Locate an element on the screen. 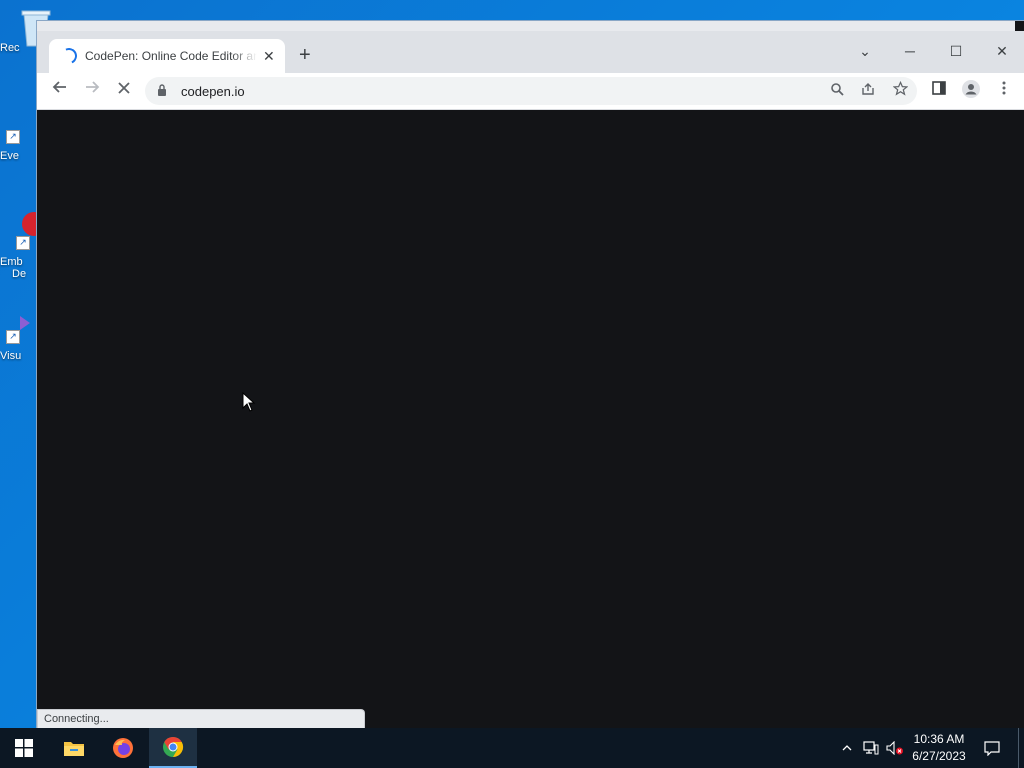  folder-icon is located at coordinates (74, 749).